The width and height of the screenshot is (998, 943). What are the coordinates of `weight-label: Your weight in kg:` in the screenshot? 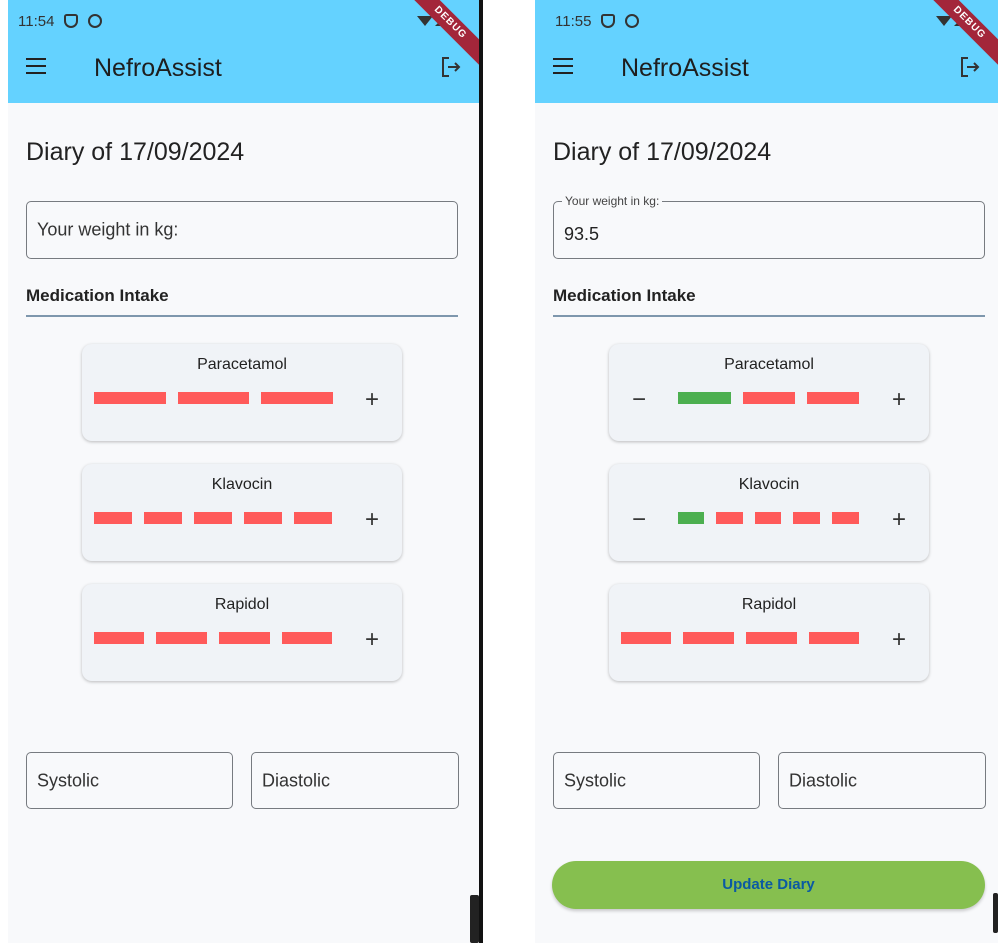 It's located at (612, 201).